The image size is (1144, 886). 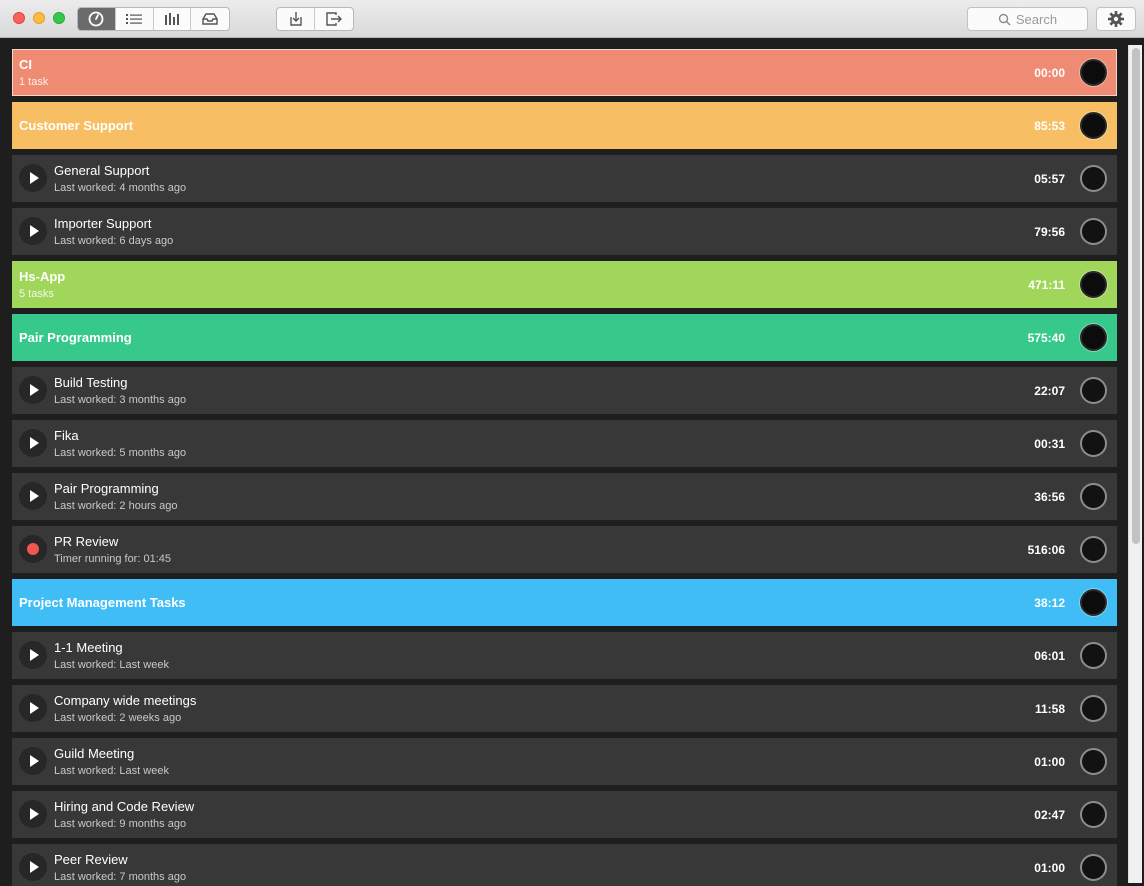 I want to click on total-time: 06:01, so click(x=1049, y=656).